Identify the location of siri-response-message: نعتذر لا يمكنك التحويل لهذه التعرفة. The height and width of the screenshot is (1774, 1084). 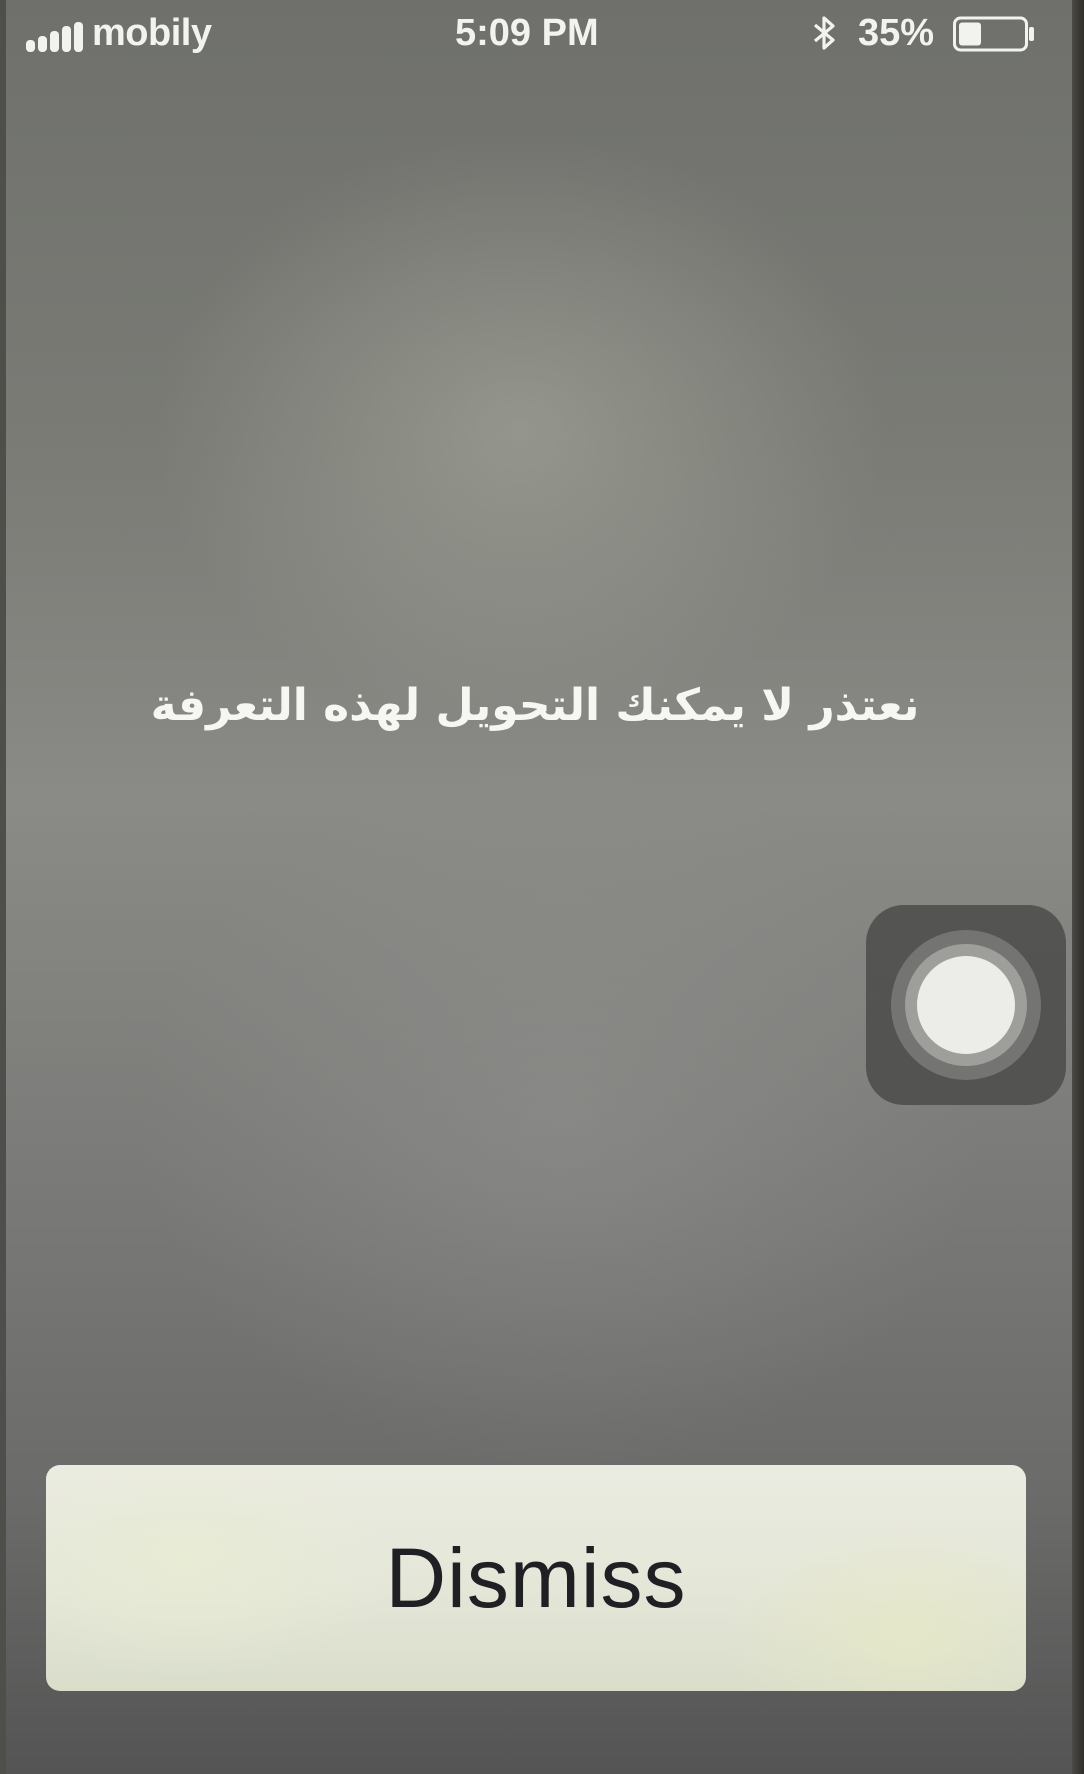
(535, 705).